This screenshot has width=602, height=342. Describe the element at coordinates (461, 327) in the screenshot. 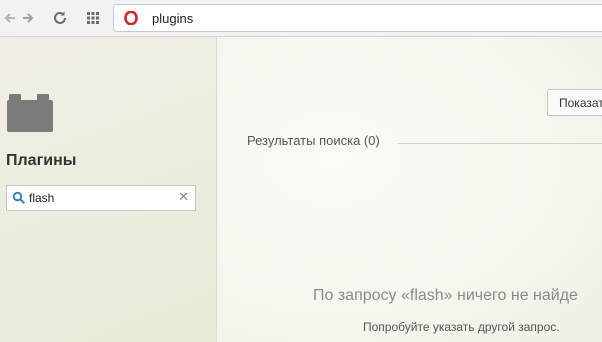

I see `hint-text: Попробуйте указать другой запрос.` at that location.